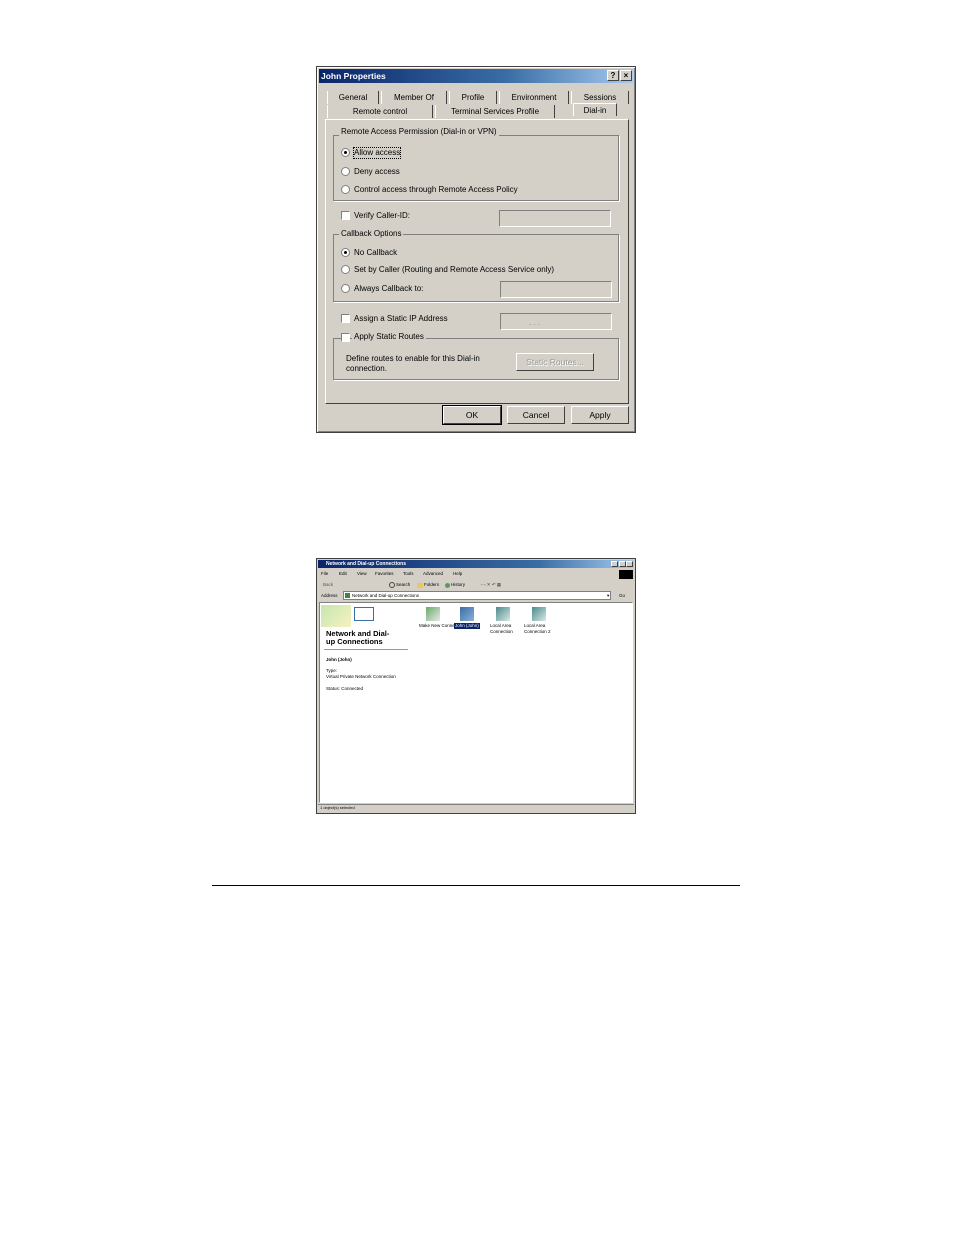  Describe the element at coordinates (336, 616) in the screenshot. I see `panel-banner-graphic` at that location.